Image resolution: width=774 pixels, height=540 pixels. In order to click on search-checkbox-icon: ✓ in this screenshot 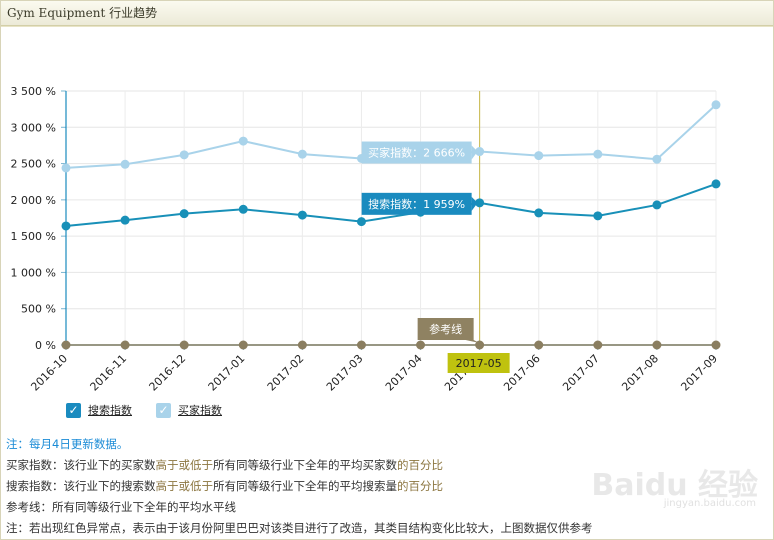, I will do `click(73, 410)`.